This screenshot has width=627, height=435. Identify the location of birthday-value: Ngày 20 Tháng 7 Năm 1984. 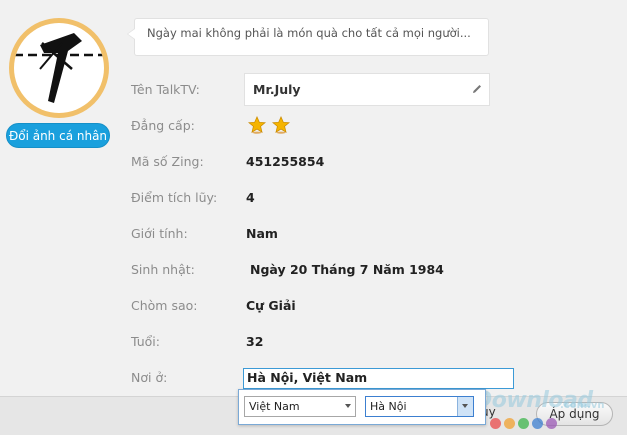
(347, 269).